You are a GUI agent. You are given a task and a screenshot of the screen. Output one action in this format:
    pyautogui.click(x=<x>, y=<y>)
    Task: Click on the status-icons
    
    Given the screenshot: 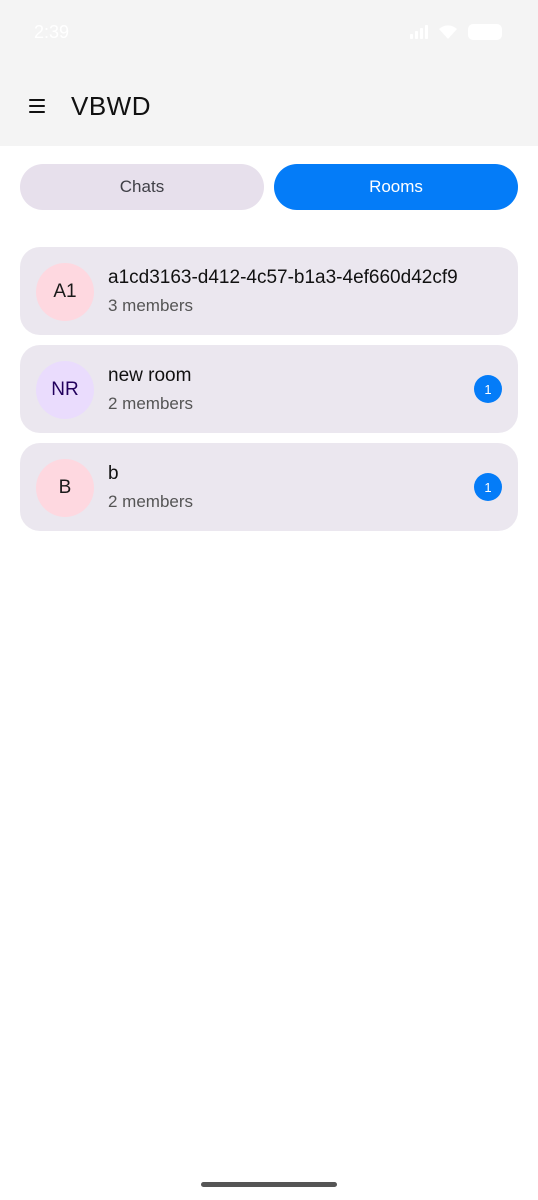 What is the action you would take?
    pyautogui.click(x=456, y=32)
    